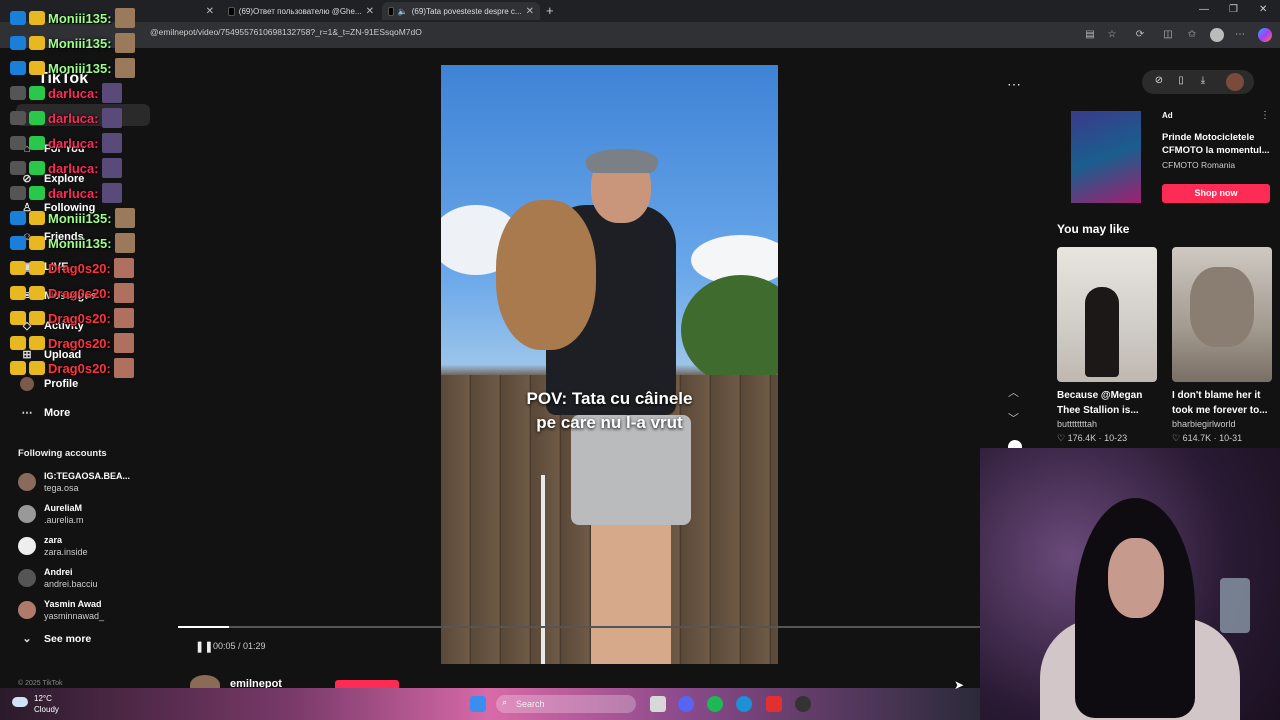 The height and width of the screenshot is (720, 1280). I want to click on download-icon: ⤓, so click(1203, 80).